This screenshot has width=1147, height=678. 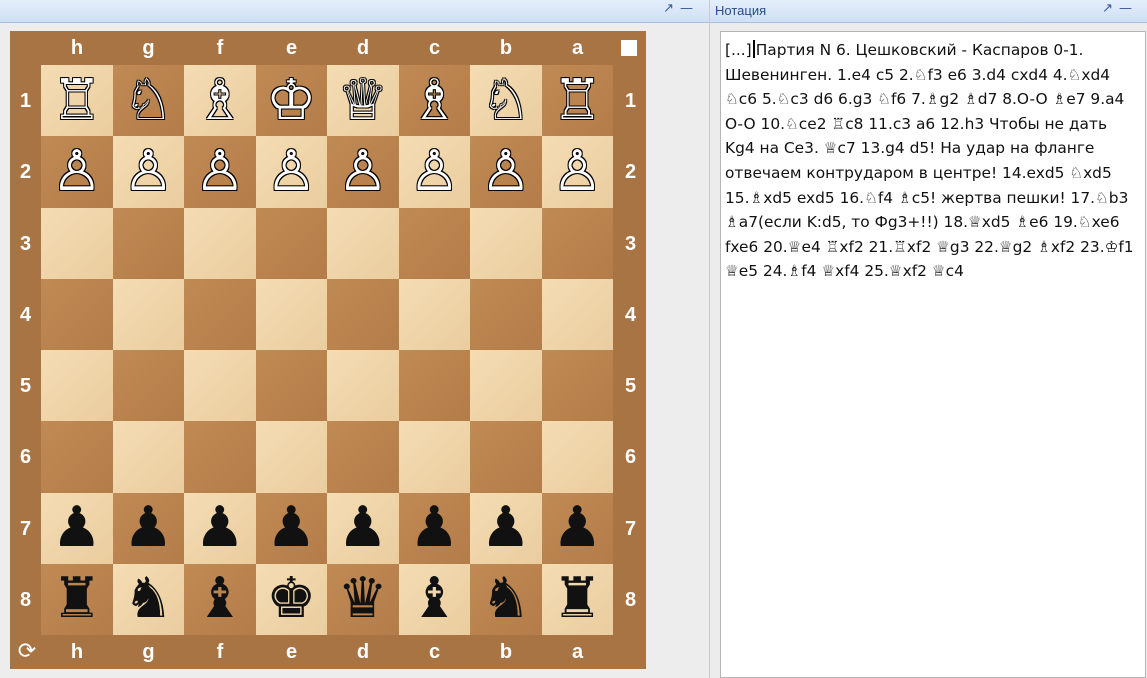 I want to click on flip-board-icon: ⟳, so click(x=27, y=652).